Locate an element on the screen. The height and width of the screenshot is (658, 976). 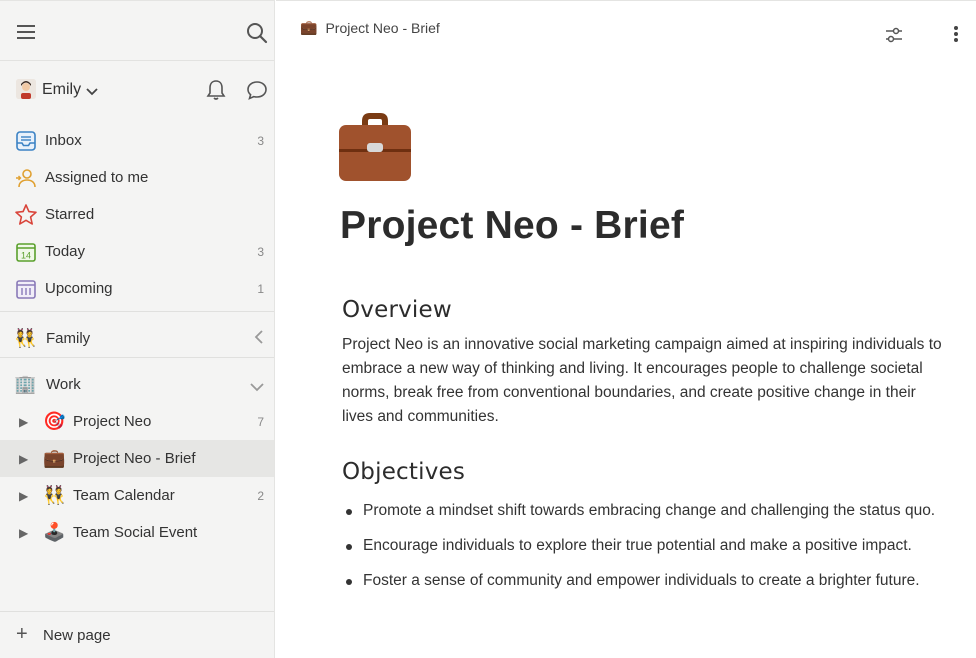
nav-label: Starred is located at coordinates (70, 214).